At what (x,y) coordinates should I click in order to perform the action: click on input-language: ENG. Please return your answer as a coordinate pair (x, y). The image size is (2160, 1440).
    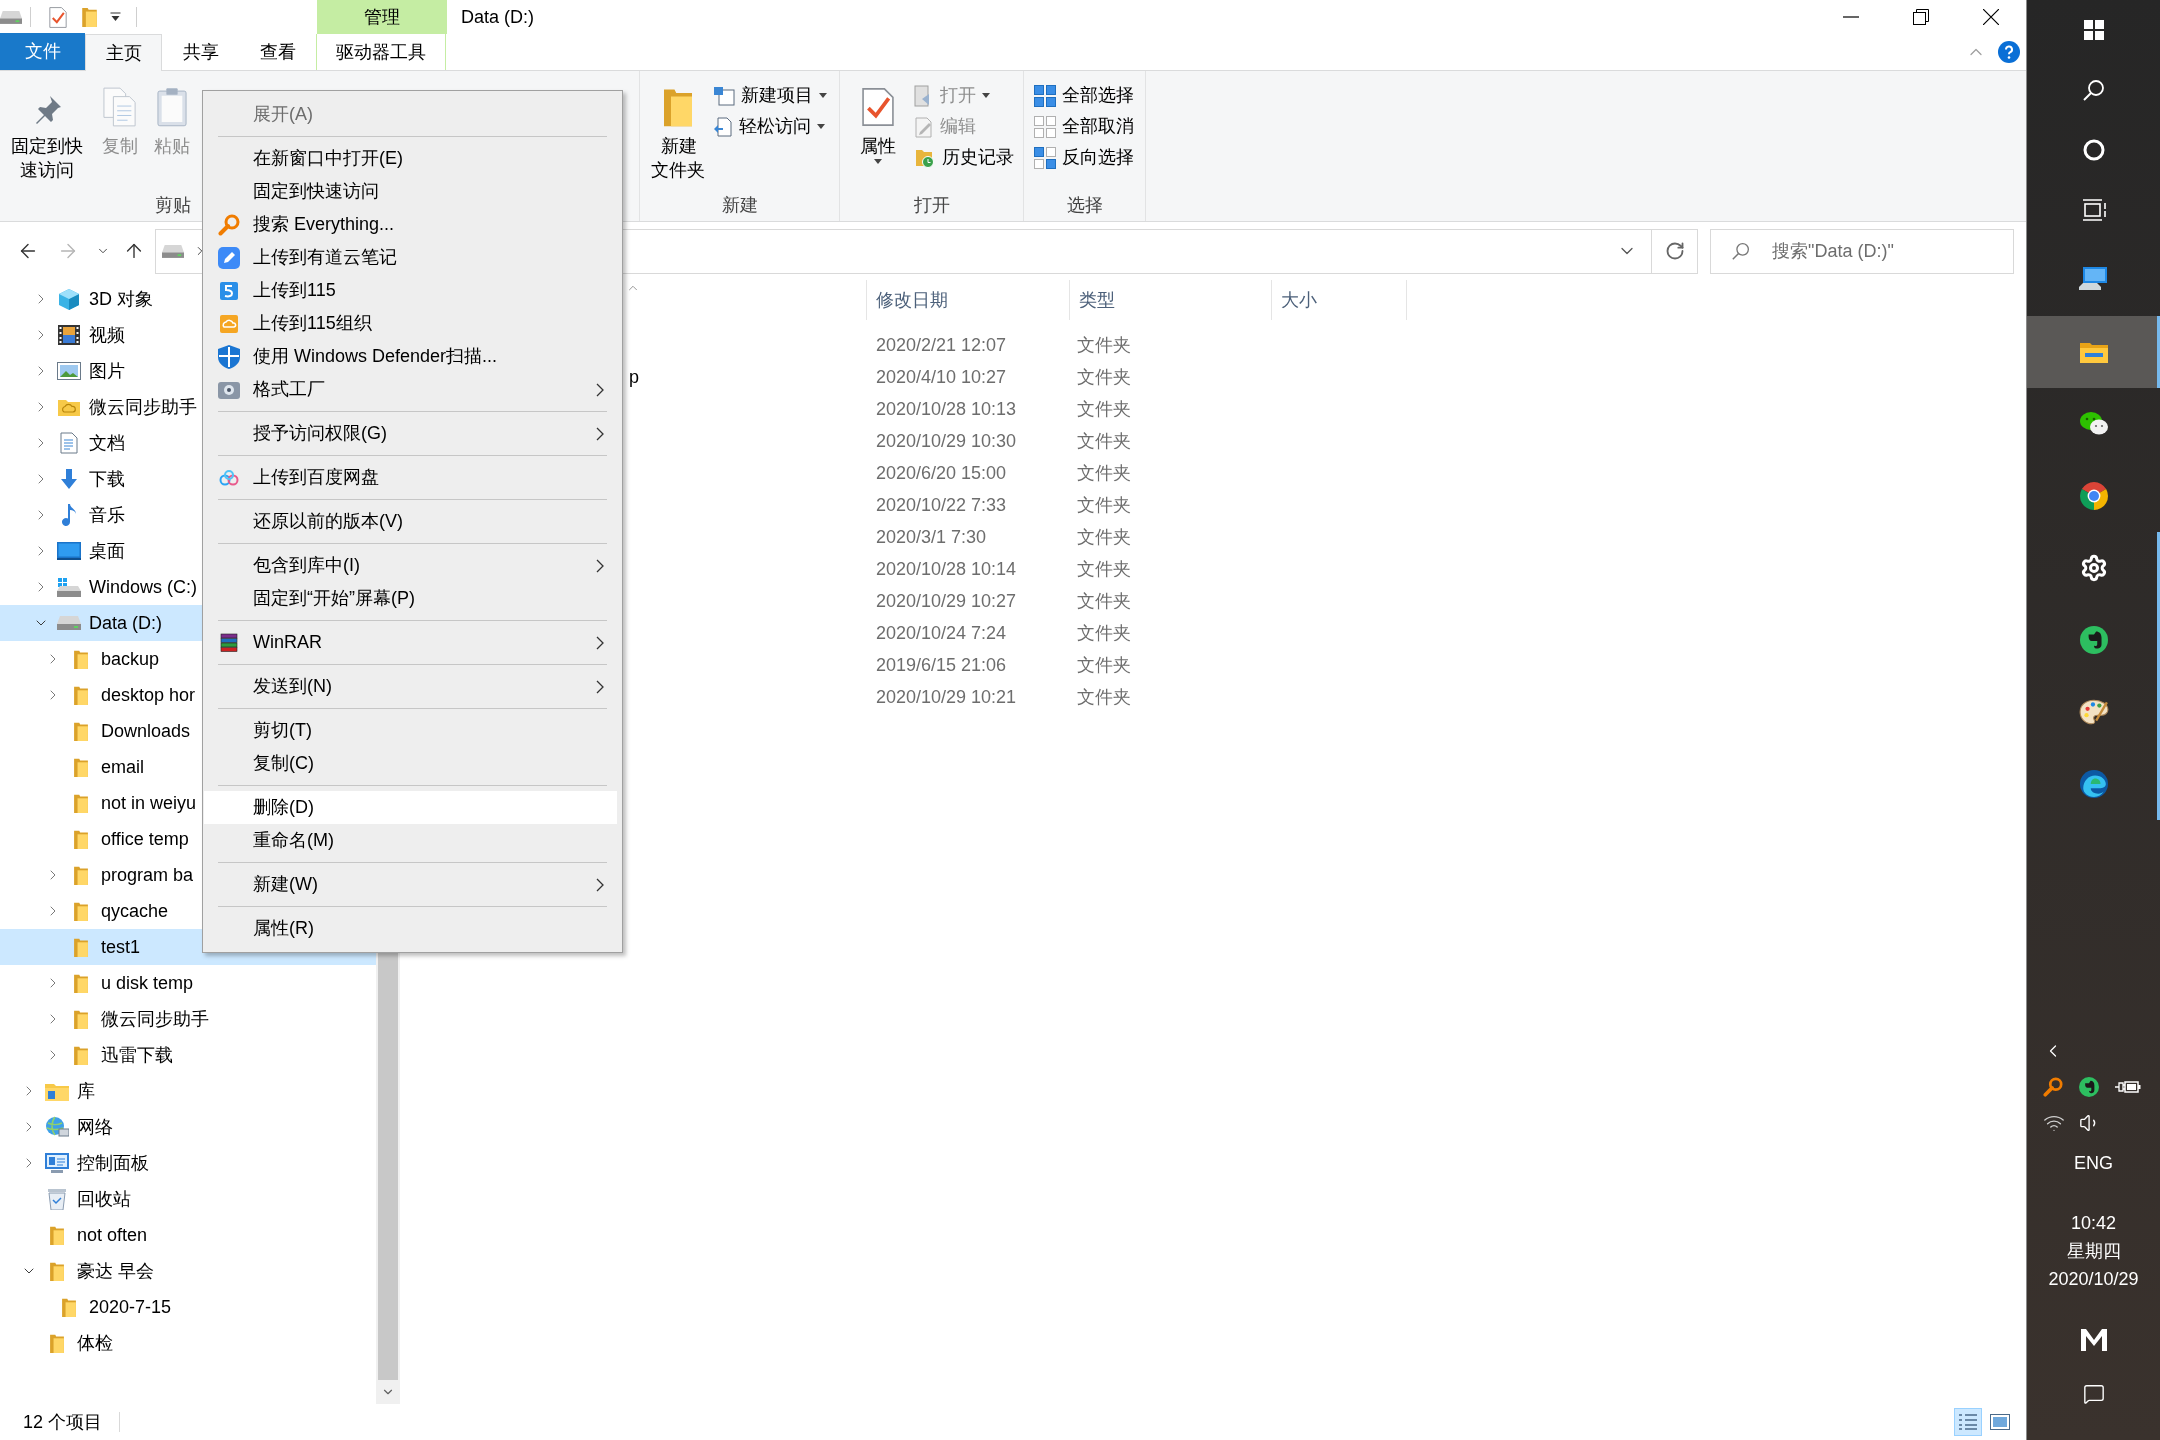
    Looking at the image, I should click on (2093, 1163).